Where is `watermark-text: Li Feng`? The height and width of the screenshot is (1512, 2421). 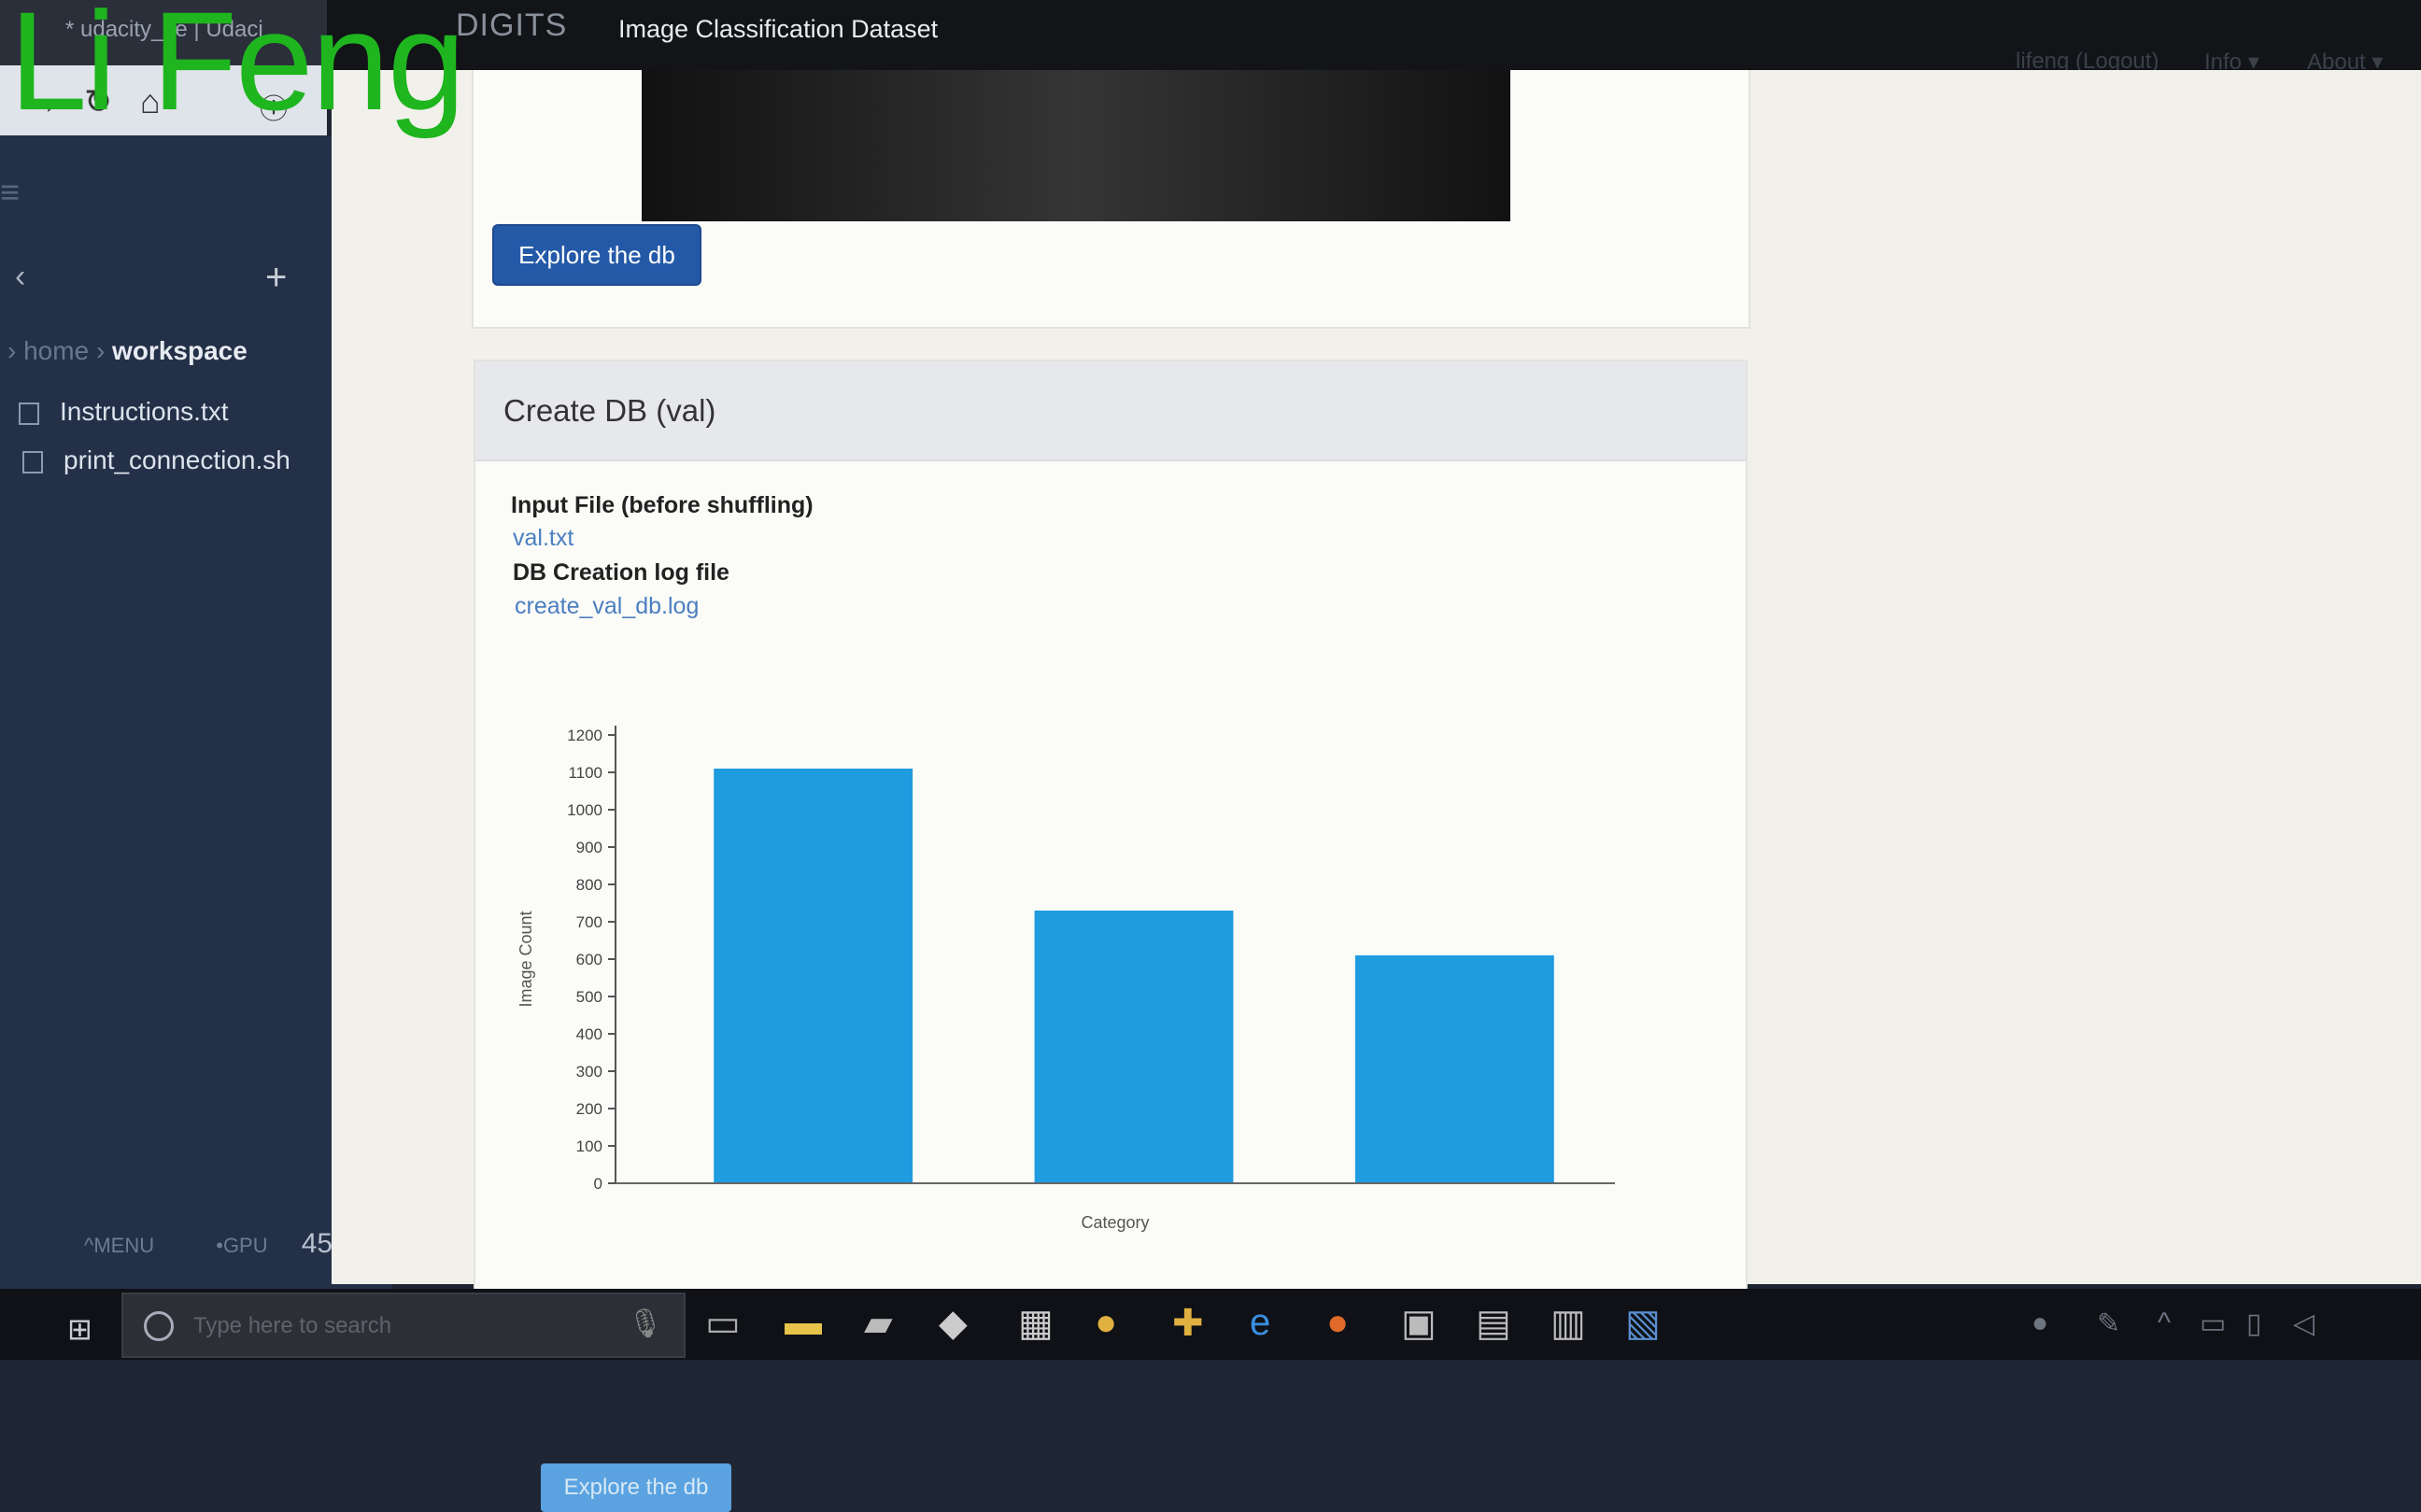 watermark-text: Li Feng is located at coordinates (237, 70).